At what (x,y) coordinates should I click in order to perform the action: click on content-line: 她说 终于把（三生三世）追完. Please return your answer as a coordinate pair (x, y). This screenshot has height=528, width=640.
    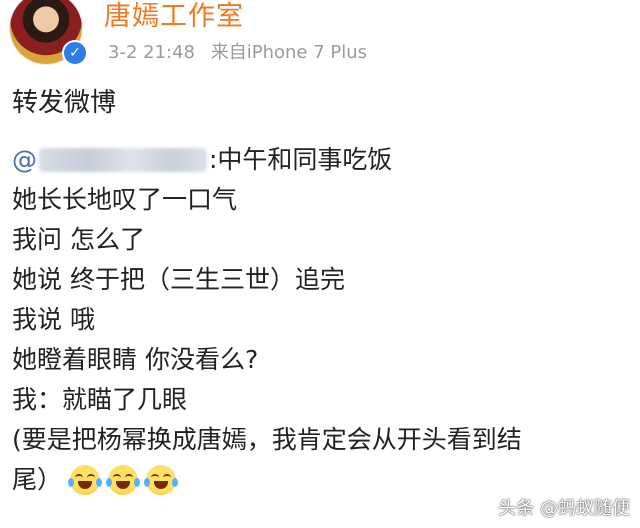
    Looking at the image, I should click on (178, 279).